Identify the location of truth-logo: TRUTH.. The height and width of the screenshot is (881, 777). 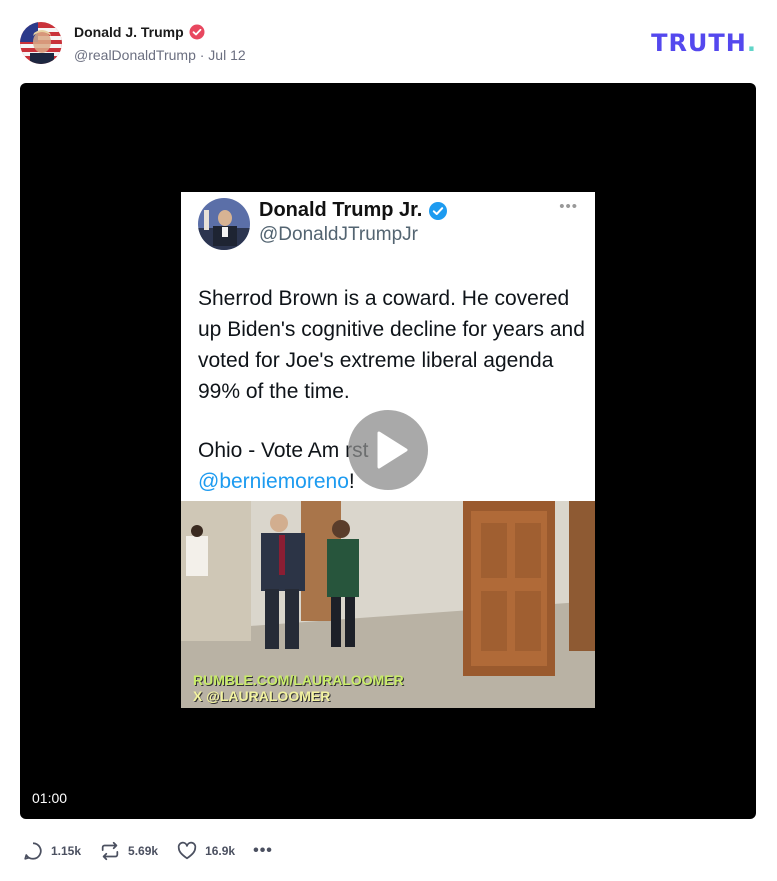
(704, 43).